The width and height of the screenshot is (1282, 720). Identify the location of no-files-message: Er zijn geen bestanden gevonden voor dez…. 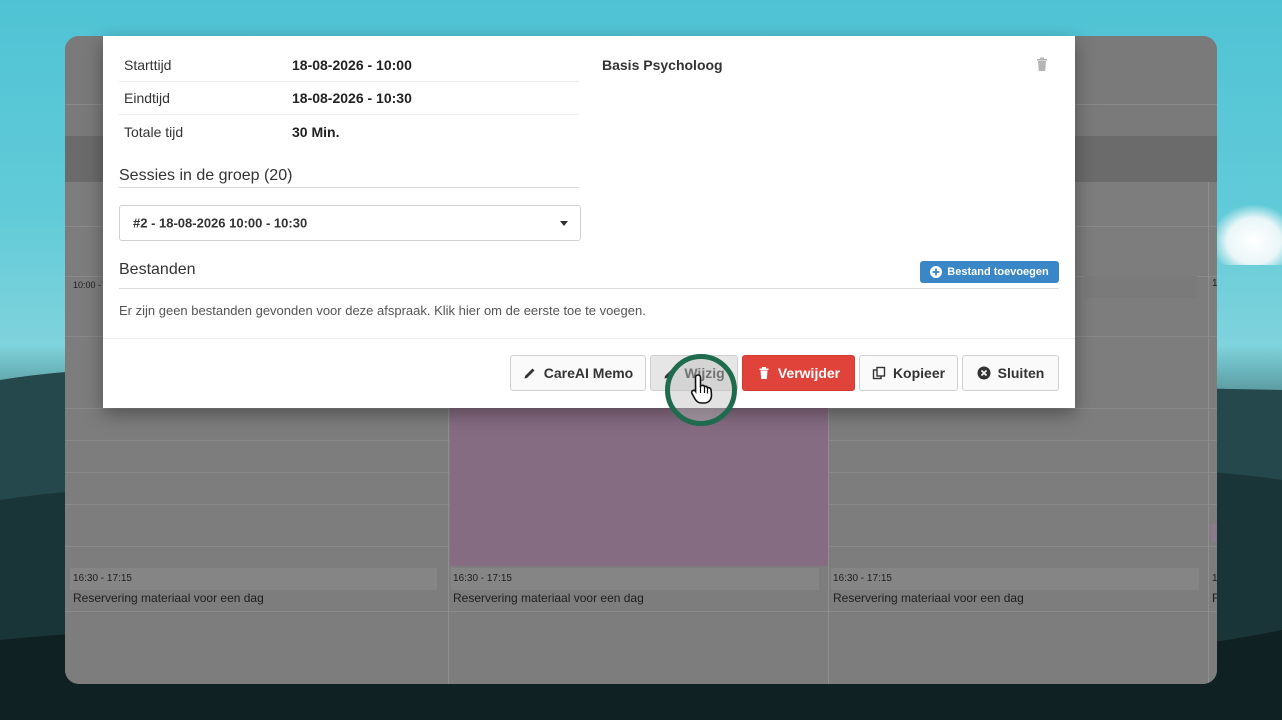
(382, 310).